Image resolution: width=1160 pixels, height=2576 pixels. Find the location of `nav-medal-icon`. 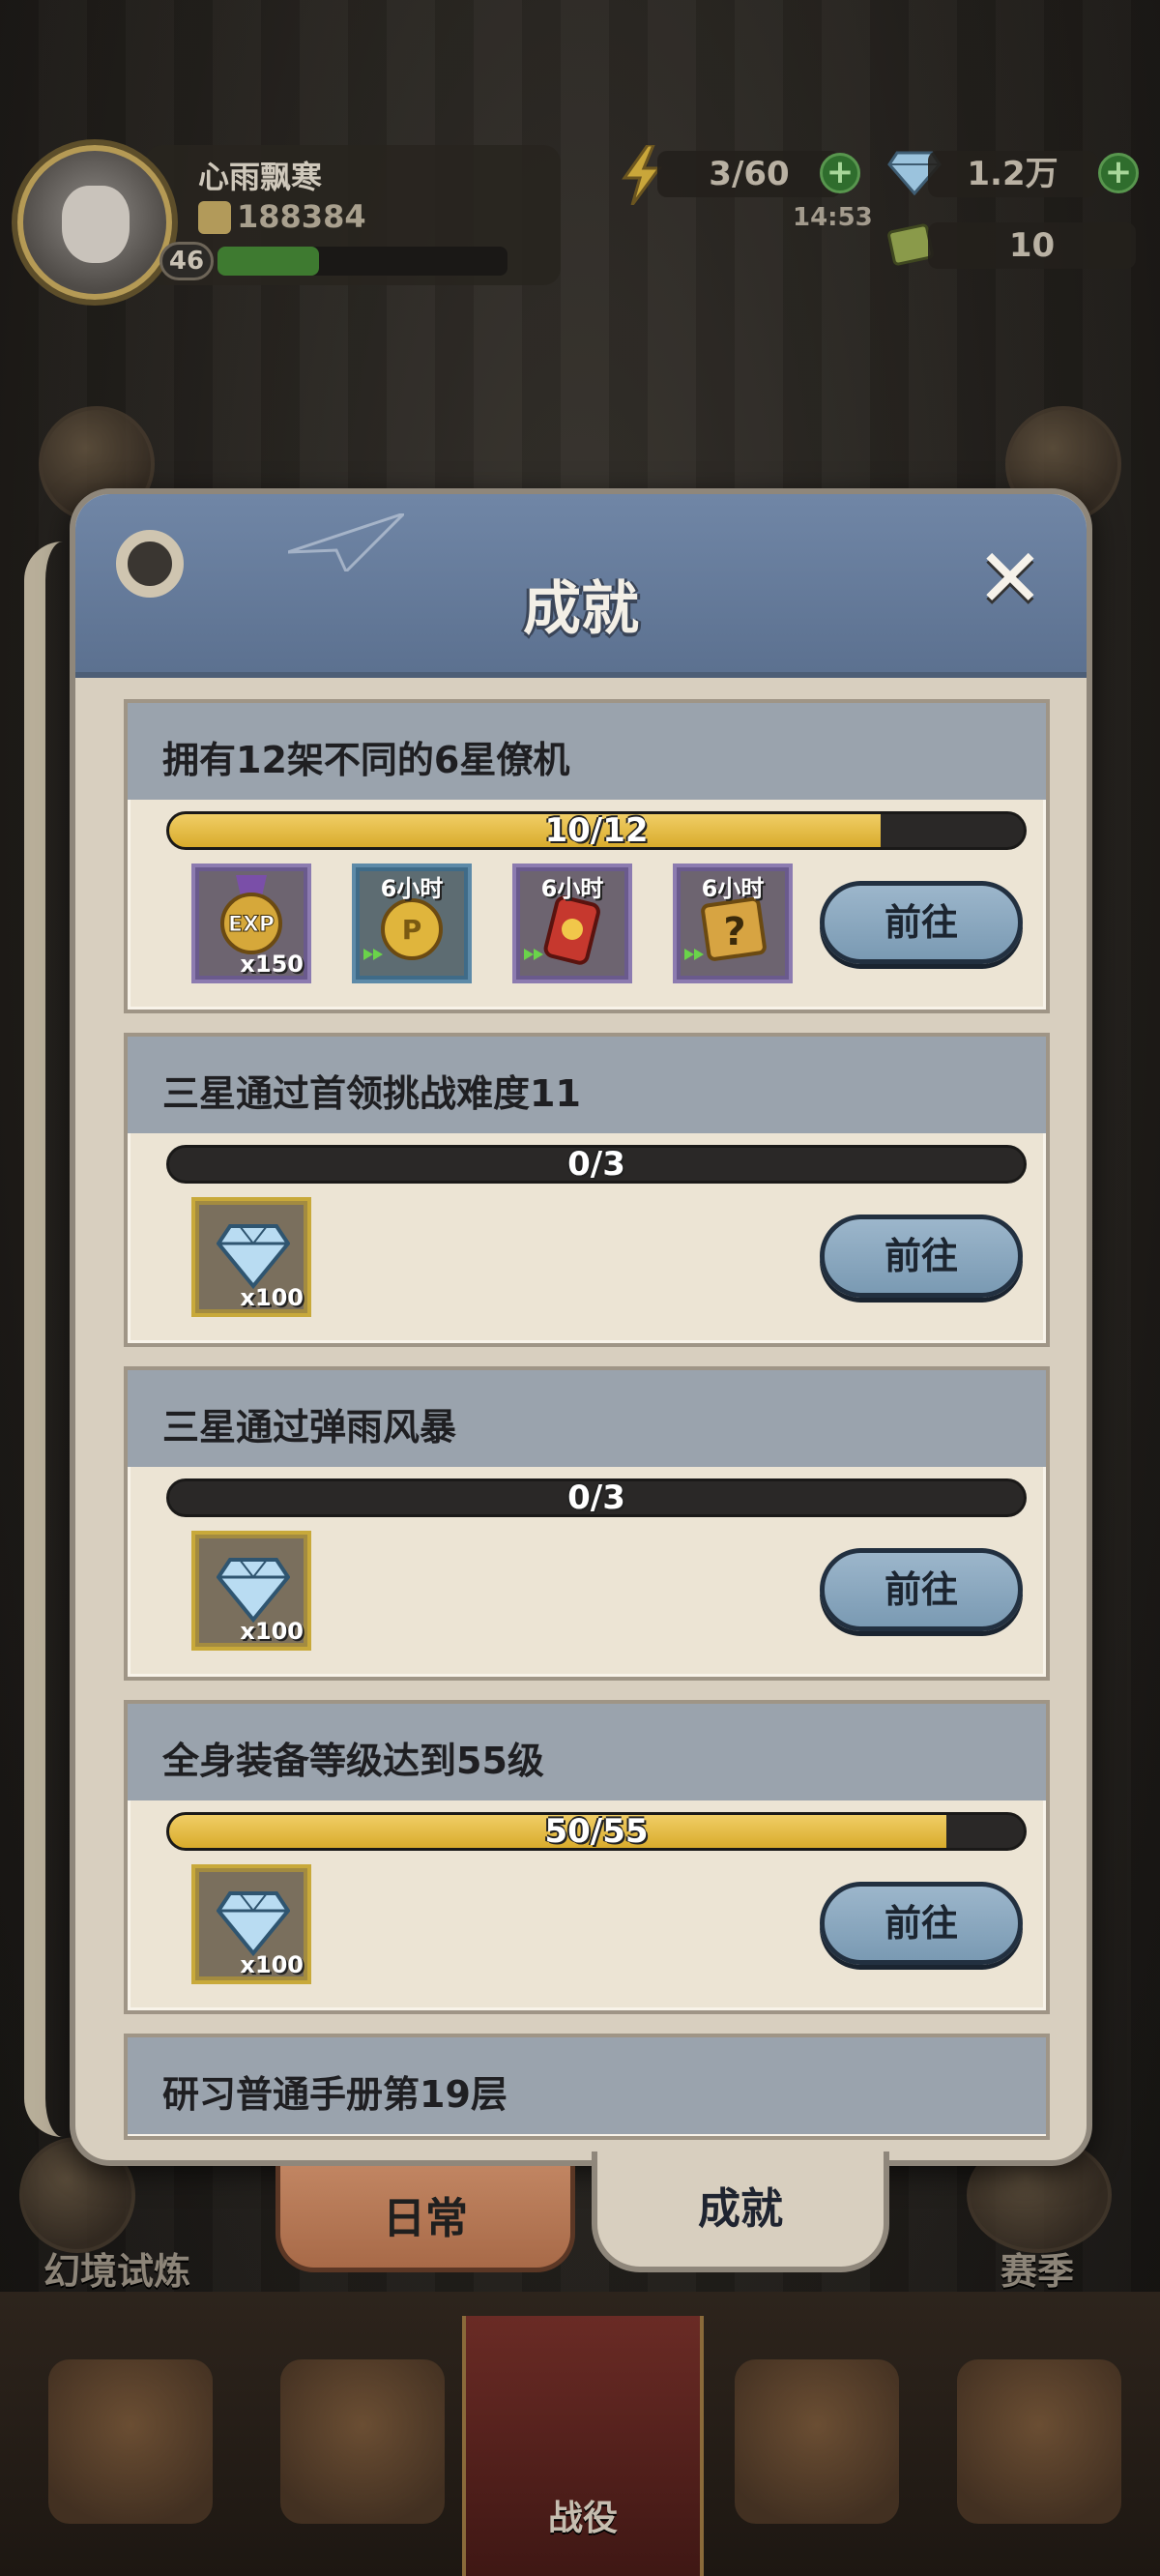

nav-medal-icon is located at coordinates (1039, 2441).